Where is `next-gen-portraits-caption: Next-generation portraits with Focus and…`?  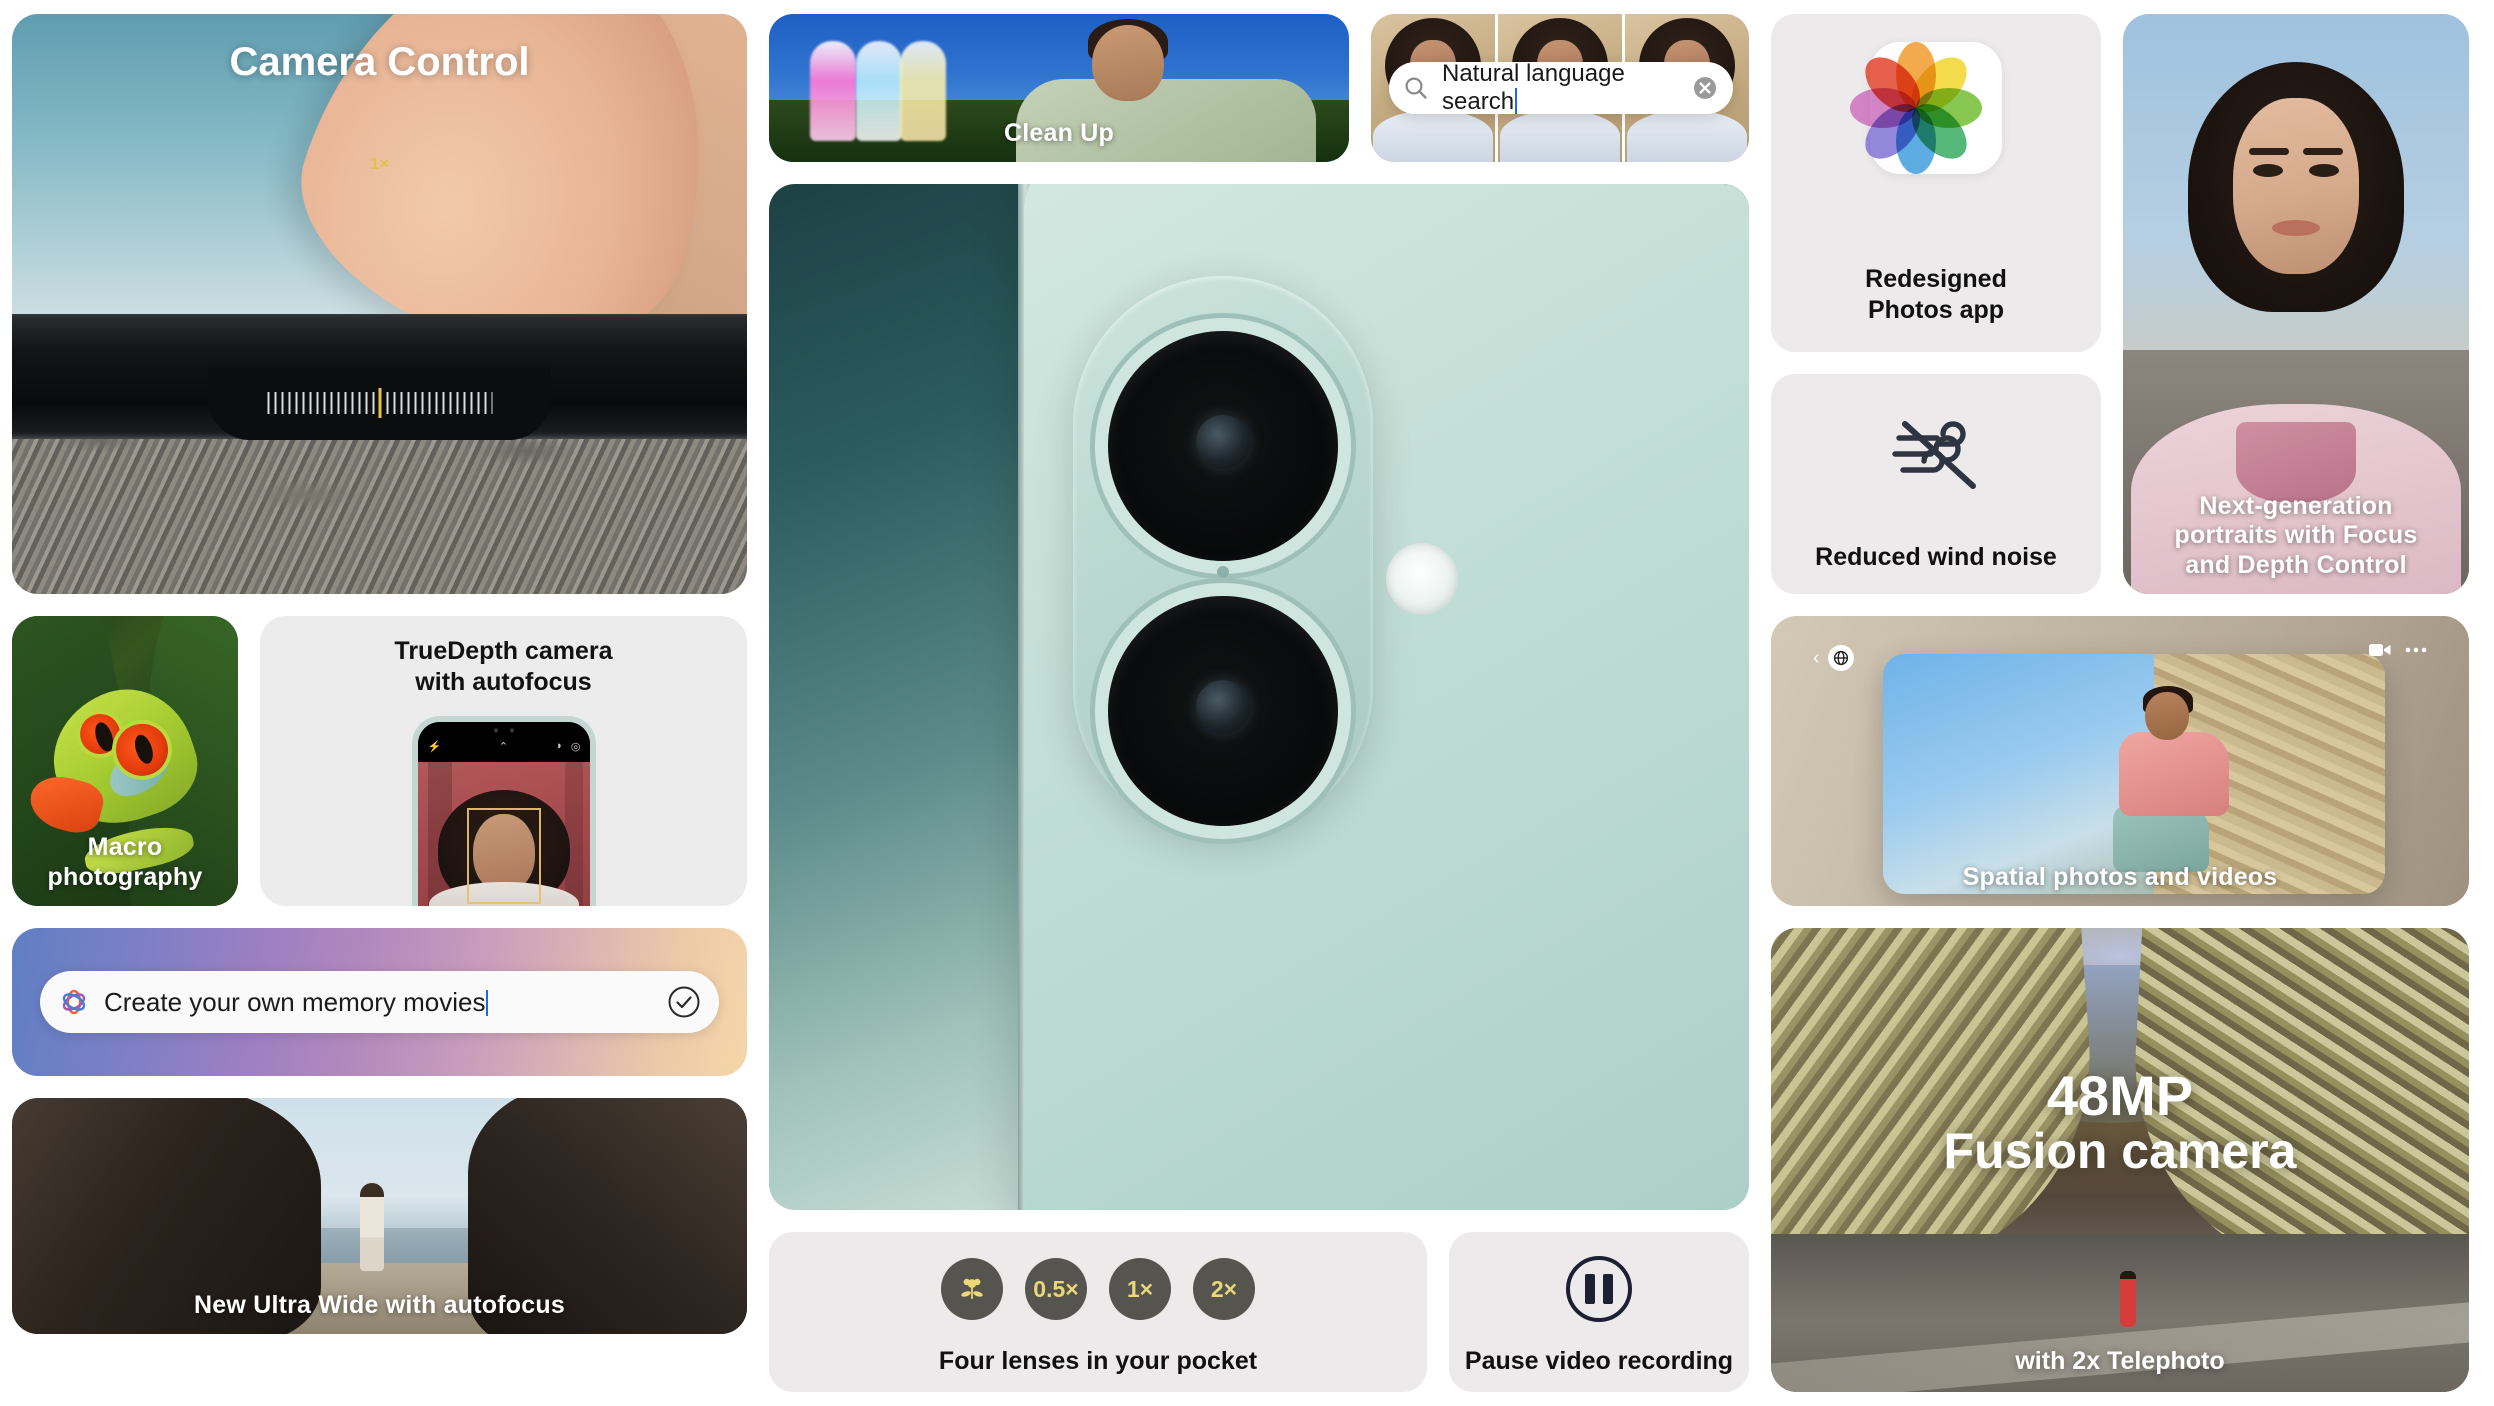 next-gen-portraits-caption: Next-generation portraits with Focus and… is located at coordinates (2296, 536).